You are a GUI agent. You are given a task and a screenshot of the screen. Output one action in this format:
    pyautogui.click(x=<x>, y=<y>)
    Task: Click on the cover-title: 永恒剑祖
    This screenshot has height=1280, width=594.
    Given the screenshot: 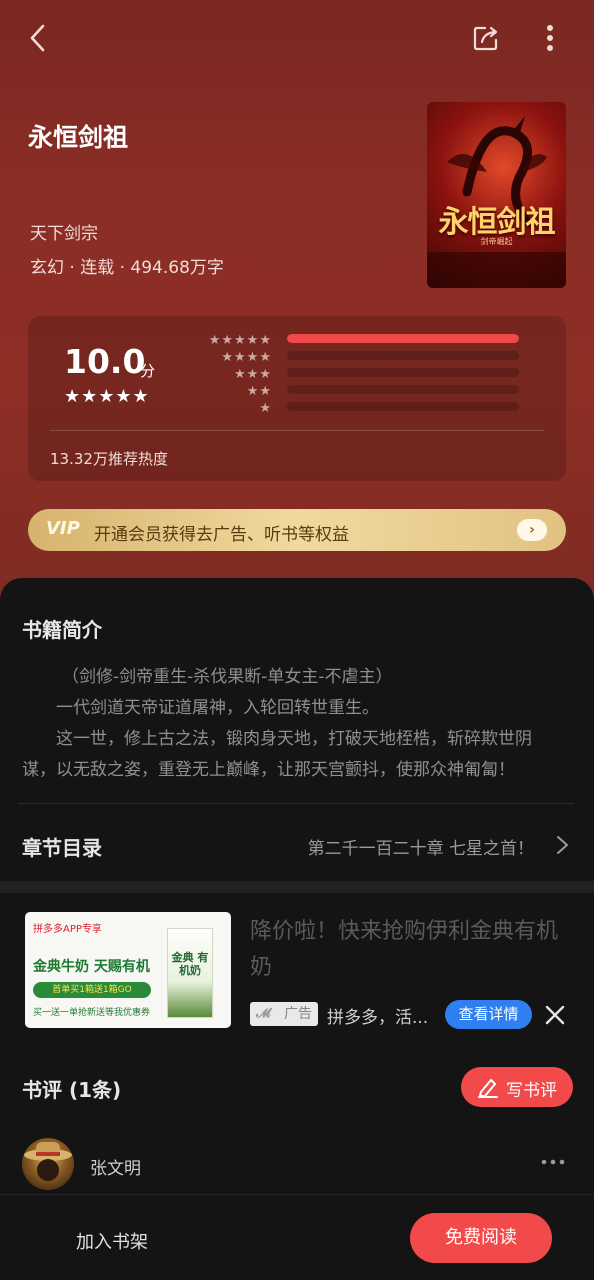 What is the action you would take?
    pyautogui.click(x=497, y=222)
    